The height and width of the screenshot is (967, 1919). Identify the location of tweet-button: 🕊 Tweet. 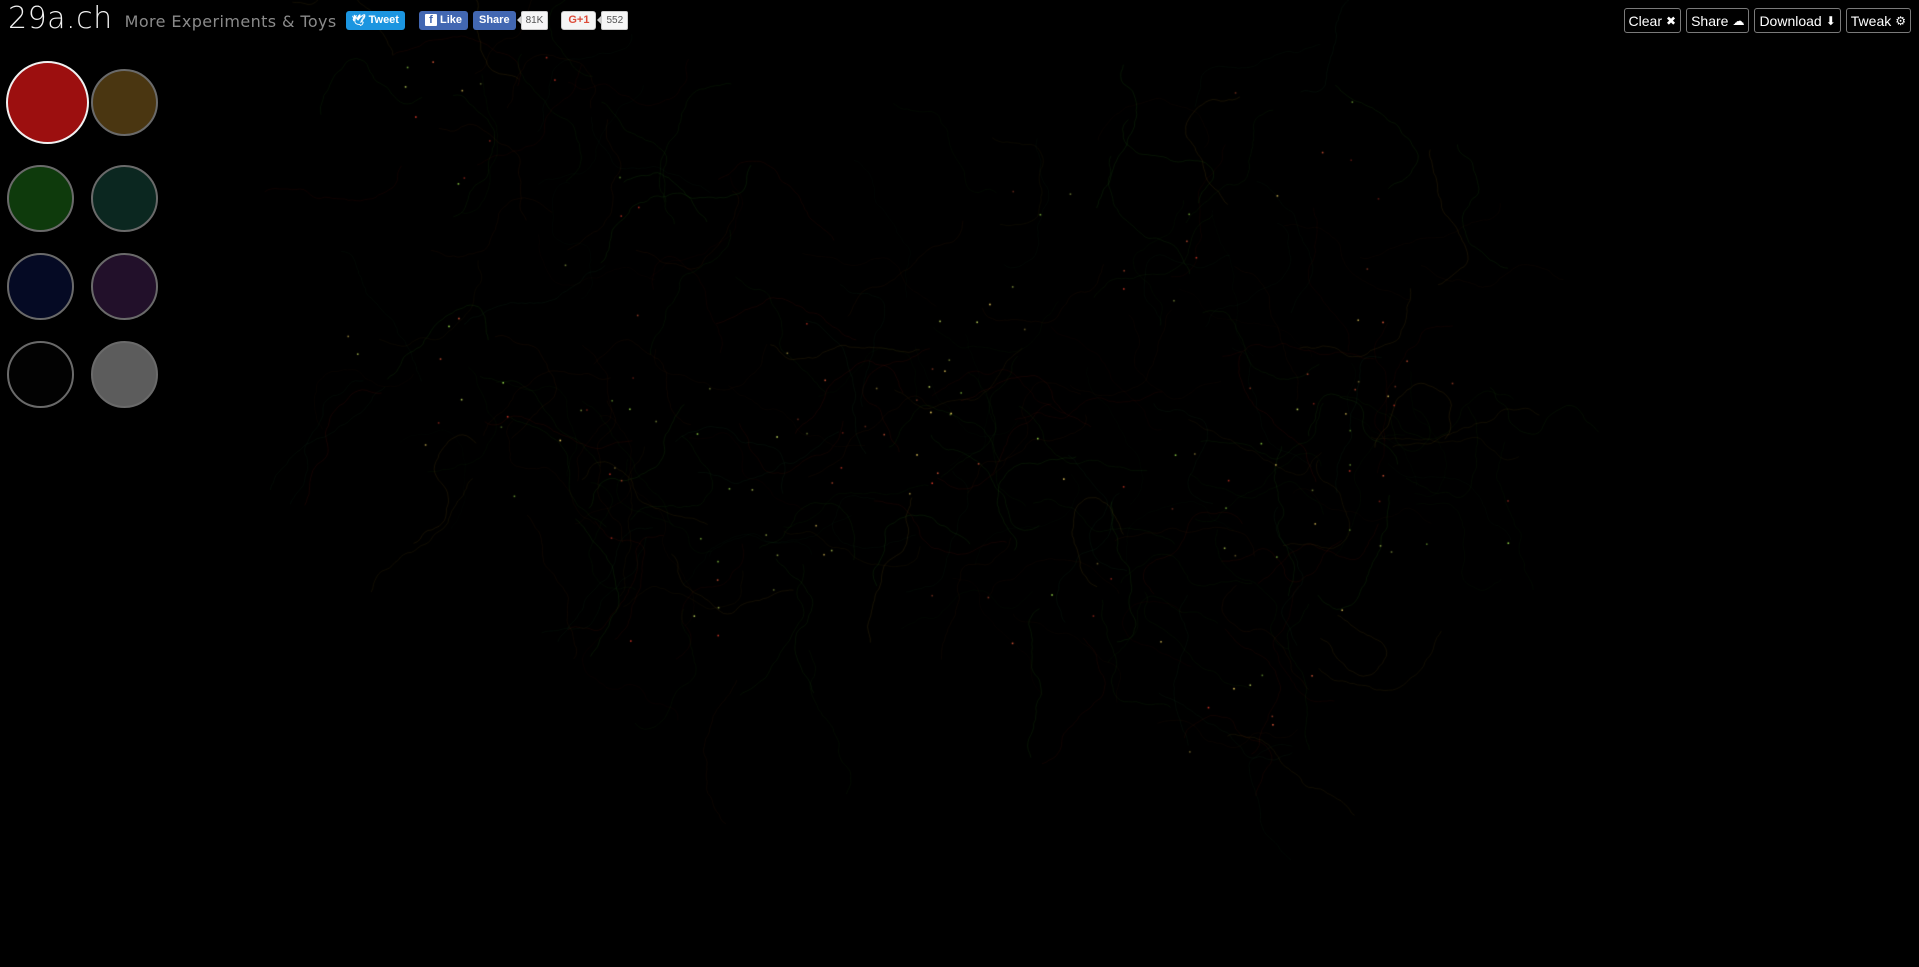
(375, 20).